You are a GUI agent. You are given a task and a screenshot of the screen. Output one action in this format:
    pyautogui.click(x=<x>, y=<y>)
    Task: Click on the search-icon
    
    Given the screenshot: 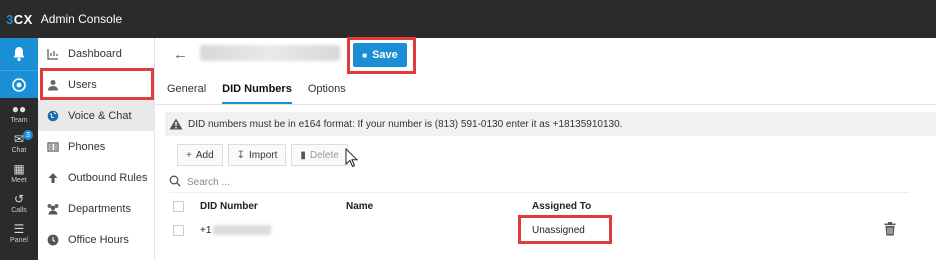 What is the action you would take?
    pyautogui.click(x=175, y=182)
    